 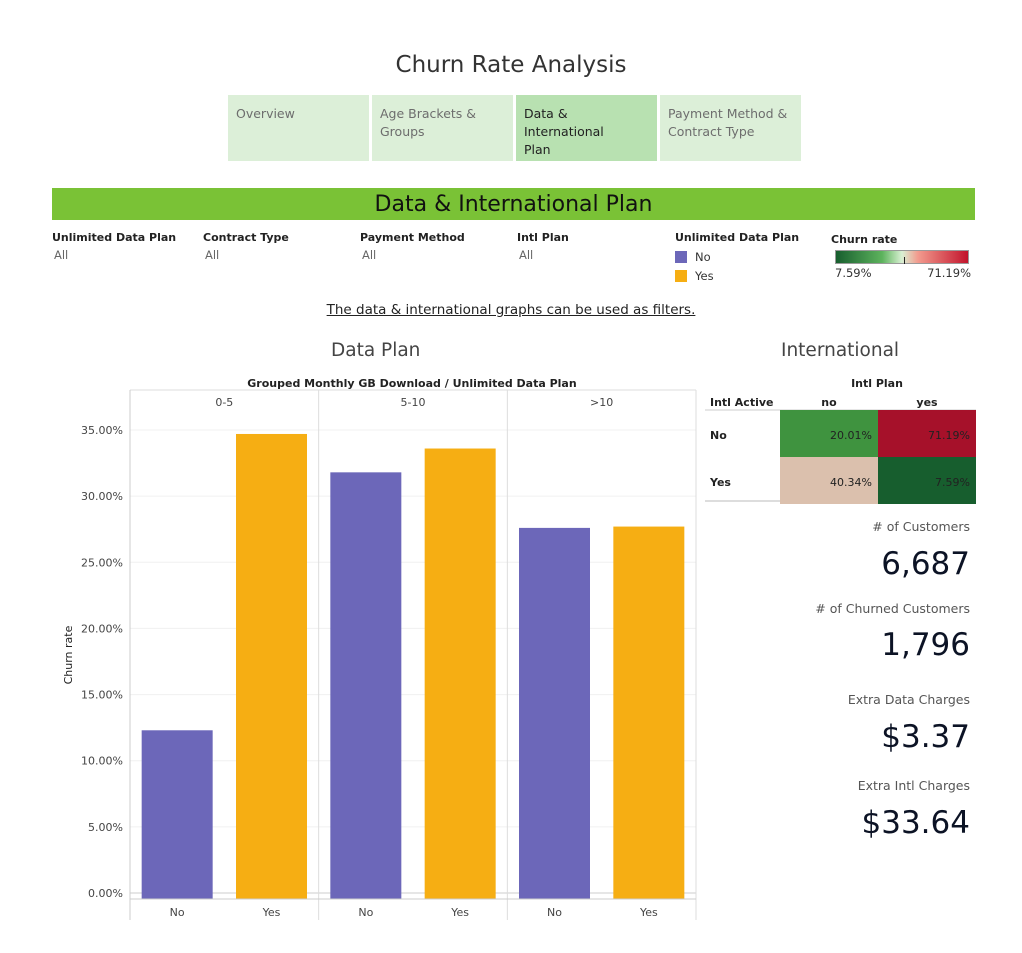 What do you see at coordinates (829, 402) in the screenshot?
I see `heatmap-col-label: no` at bounding box center [829, 402].